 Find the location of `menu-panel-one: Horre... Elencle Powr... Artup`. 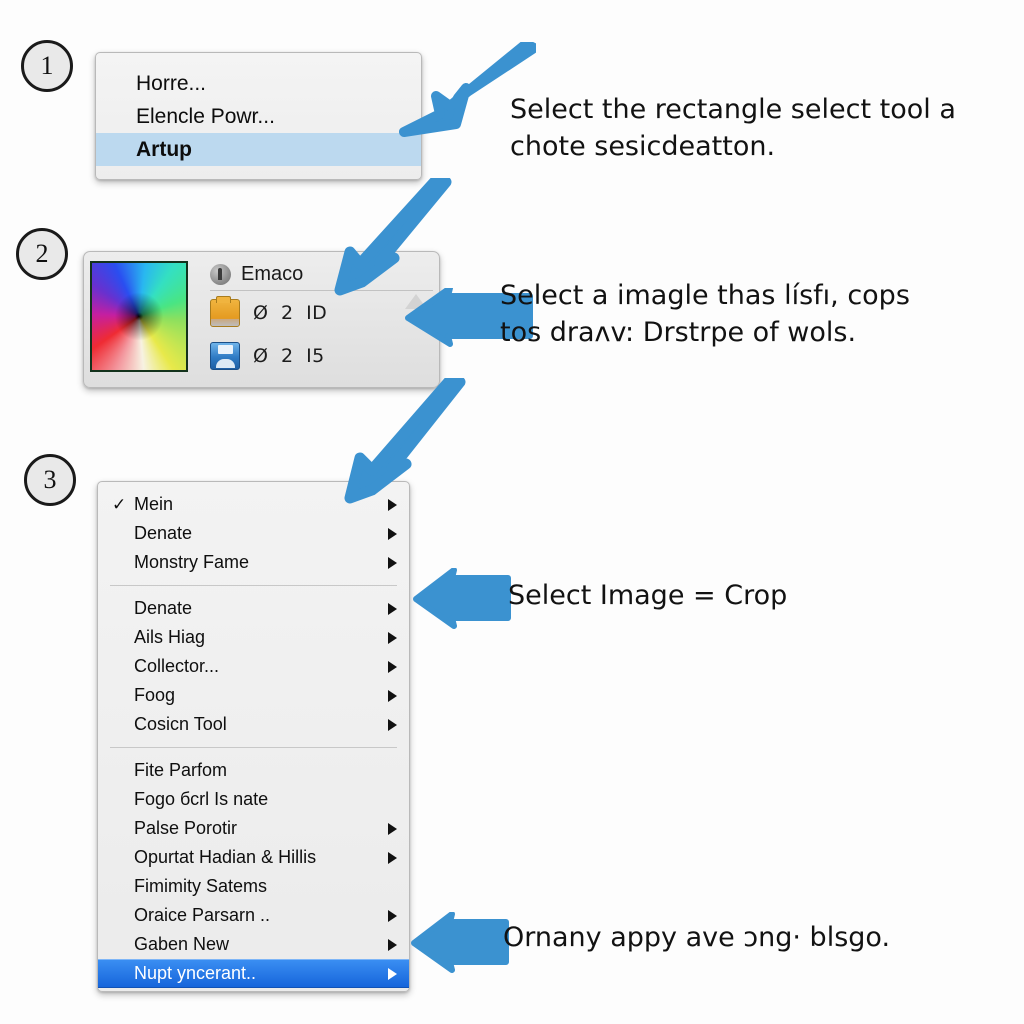

menu-panel-one: Horre... Elencle Powr... Artup is located at coordinates (258, 116).